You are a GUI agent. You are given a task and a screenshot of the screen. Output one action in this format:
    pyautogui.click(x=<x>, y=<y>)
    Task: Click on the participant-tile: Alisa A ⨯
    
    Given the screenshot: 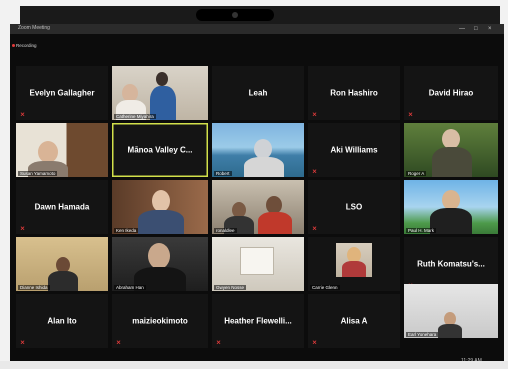 What is the action you would take?
    pyautogui.click(x=354, y=321)
    